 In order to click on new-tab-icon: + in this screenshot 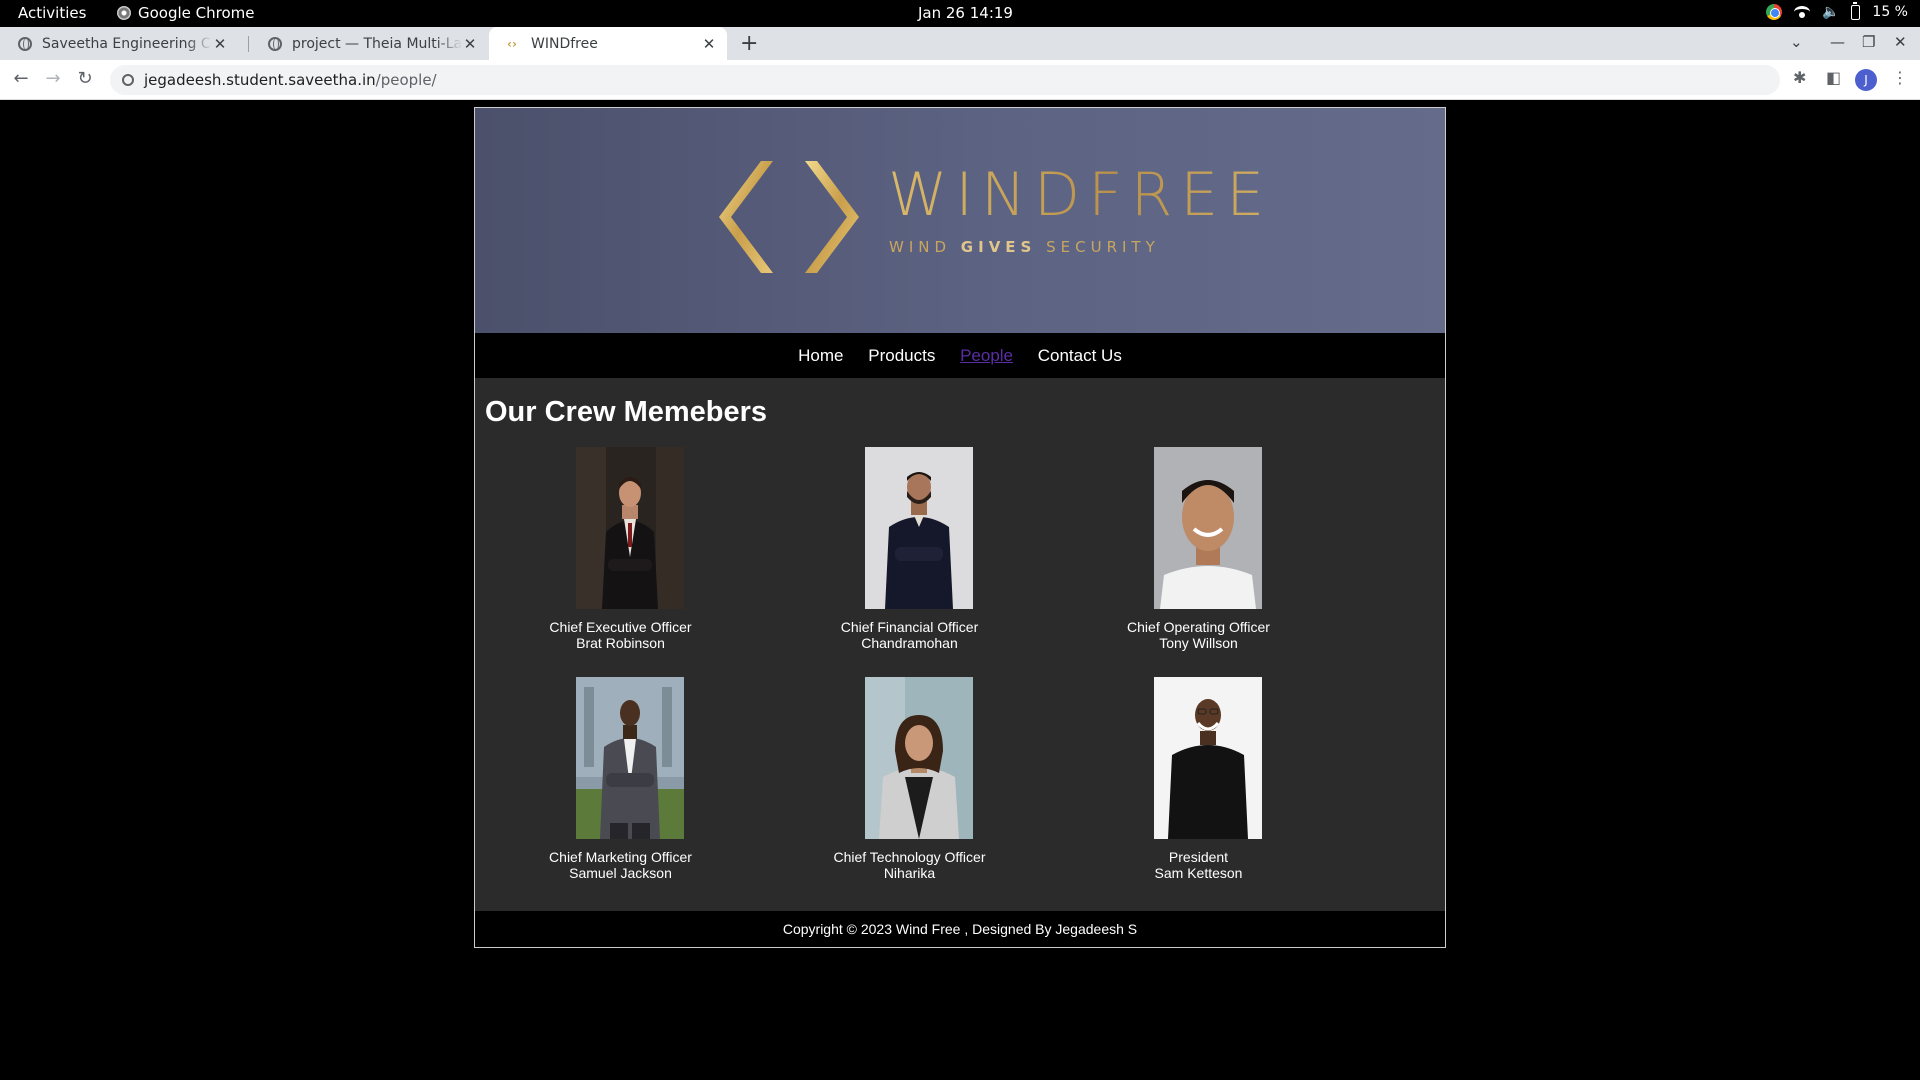, I will do `click(749, 43)`.